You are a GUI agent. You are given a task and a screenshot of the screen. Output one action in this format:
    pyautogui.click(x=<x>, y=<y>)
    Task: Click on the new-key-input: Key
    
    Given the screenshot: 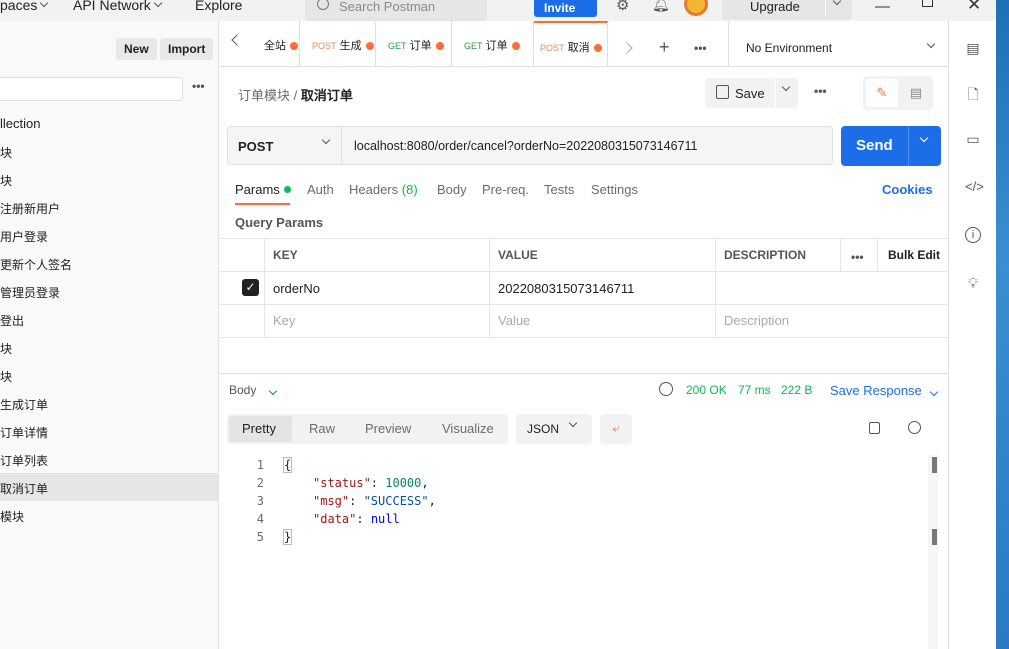 What is the action you would take?
    pyautogui.click(x=284, y=320)
    